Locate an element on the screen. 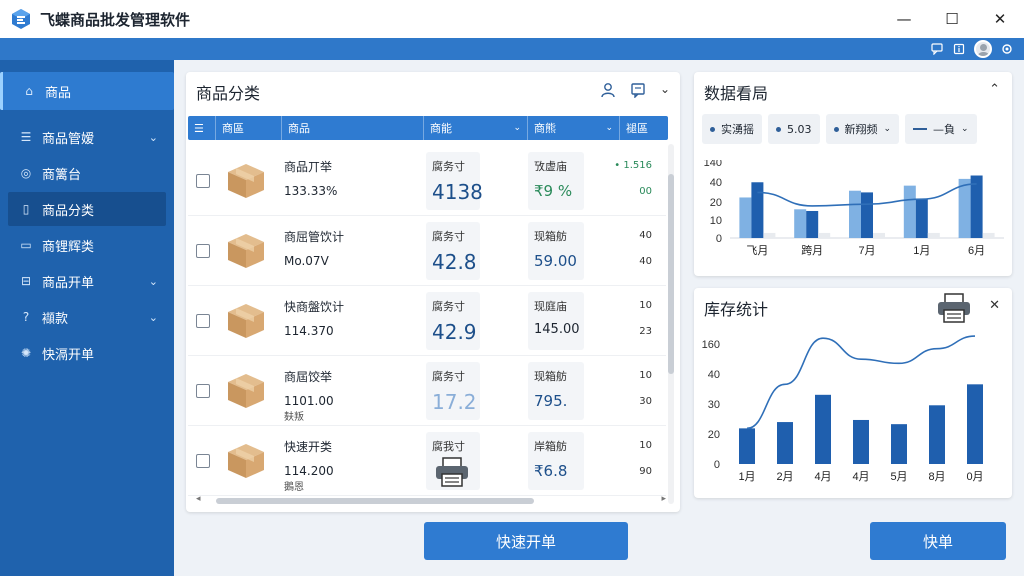 The image size is (1024, 576). stock-card: 腐务寸 4138 is located at coordinates (454, 181).